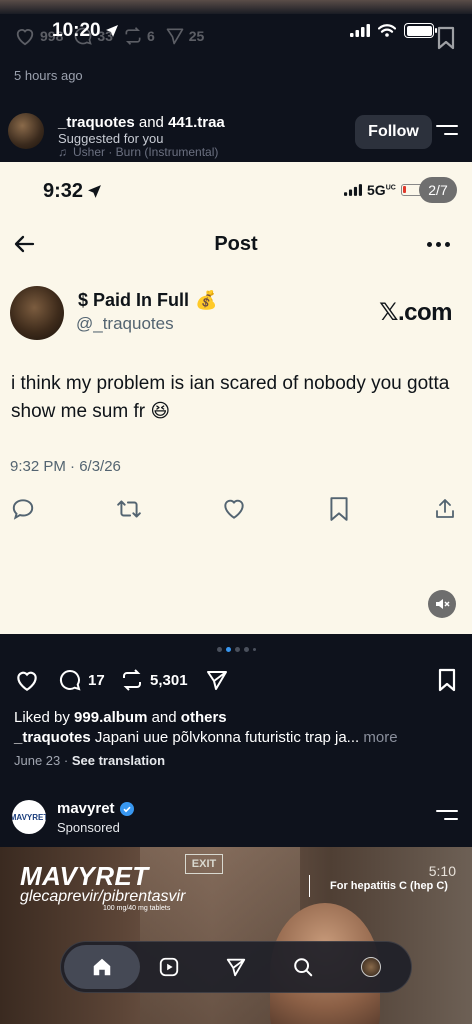 This screenshot has height=1024, width=472. I want to click on comment-count: 17, so click(96, 680).